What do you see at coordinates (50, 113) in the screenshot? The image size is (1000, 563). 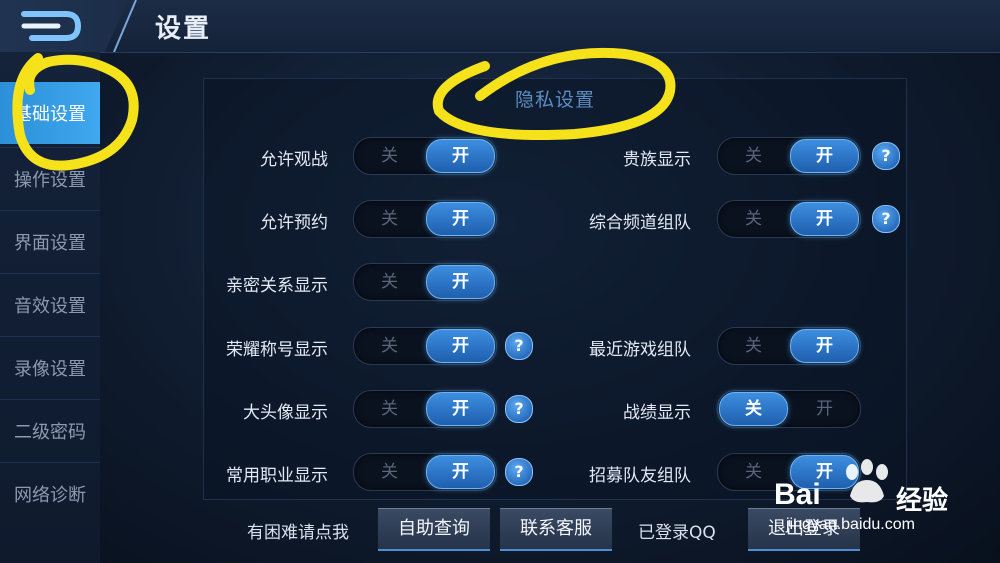 I see `sidebar-item-basic: 基础设置` at bounding box center [50, 113].